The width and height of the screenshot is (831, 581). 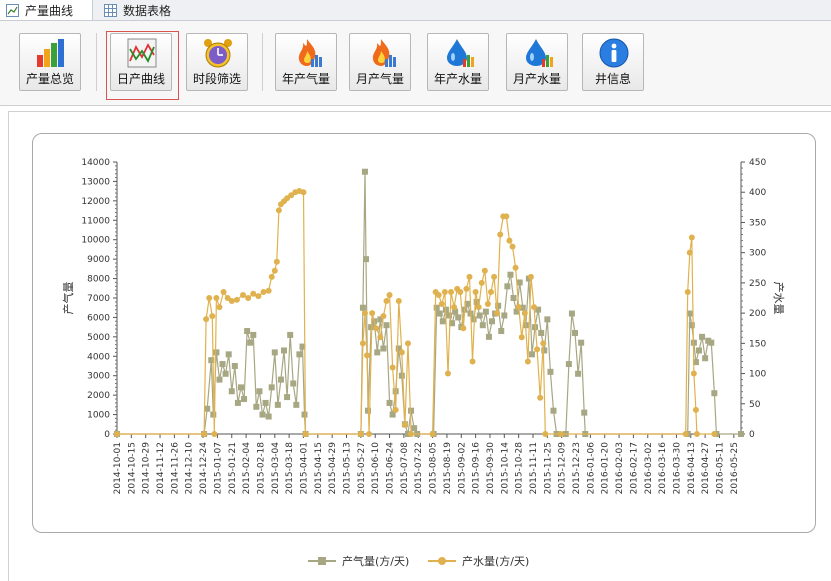 What do you see at coordinates (442, 561) in the screenshot?
I see `legend-circle-marker-icon` at bounding box center [442, 561].